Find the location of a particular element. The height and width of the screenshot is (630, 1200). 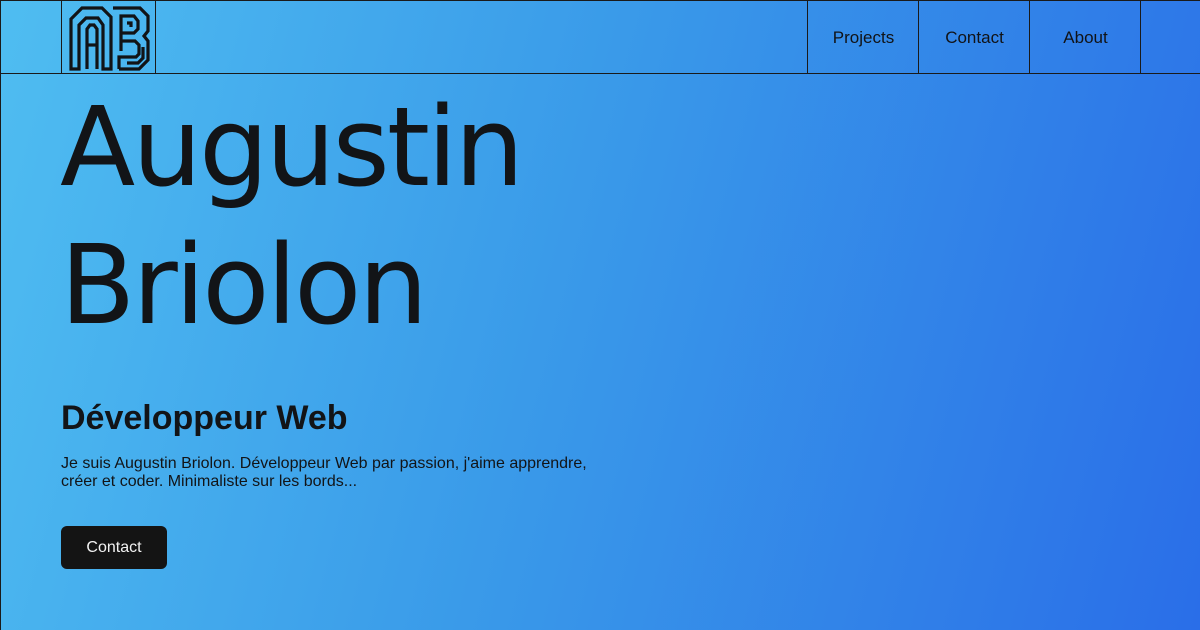

ab-monogram-icon is located at coordinates (109, 38).